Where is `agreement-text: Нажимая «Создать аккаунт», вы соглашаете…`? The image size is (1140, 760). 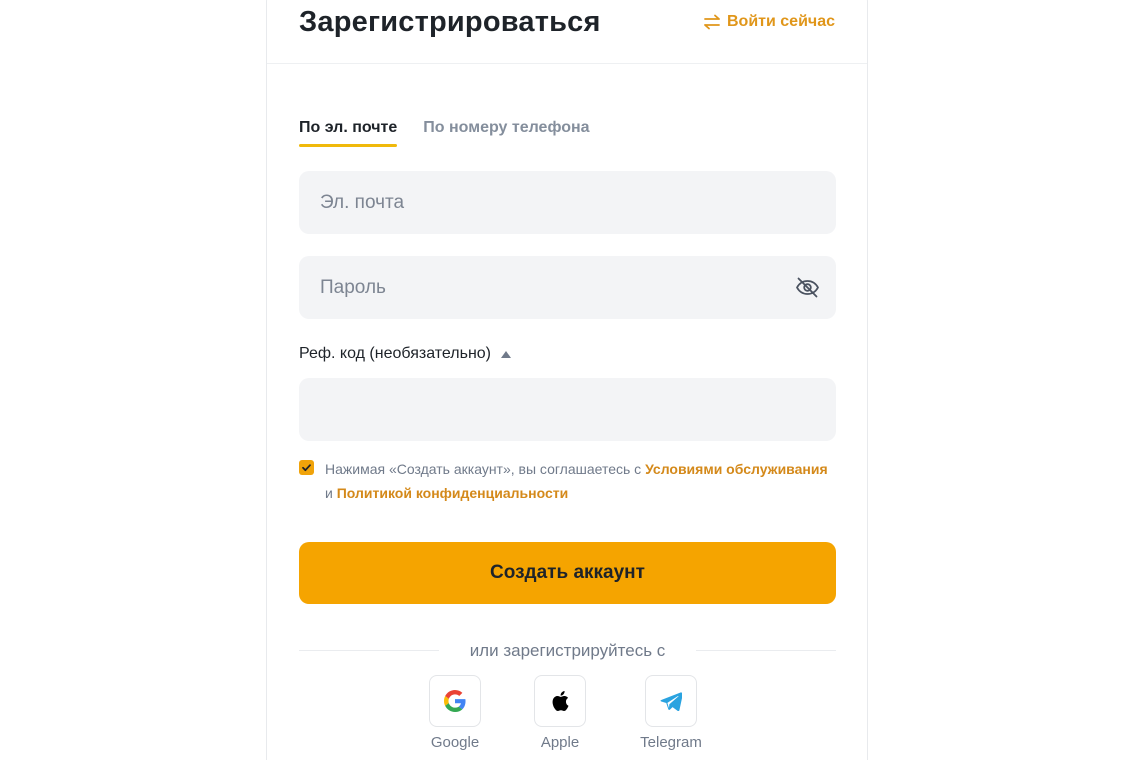
agreement-text: Нажимая «Создать аккаунт», вы соглашаете… is located at coordinates (580, 481).